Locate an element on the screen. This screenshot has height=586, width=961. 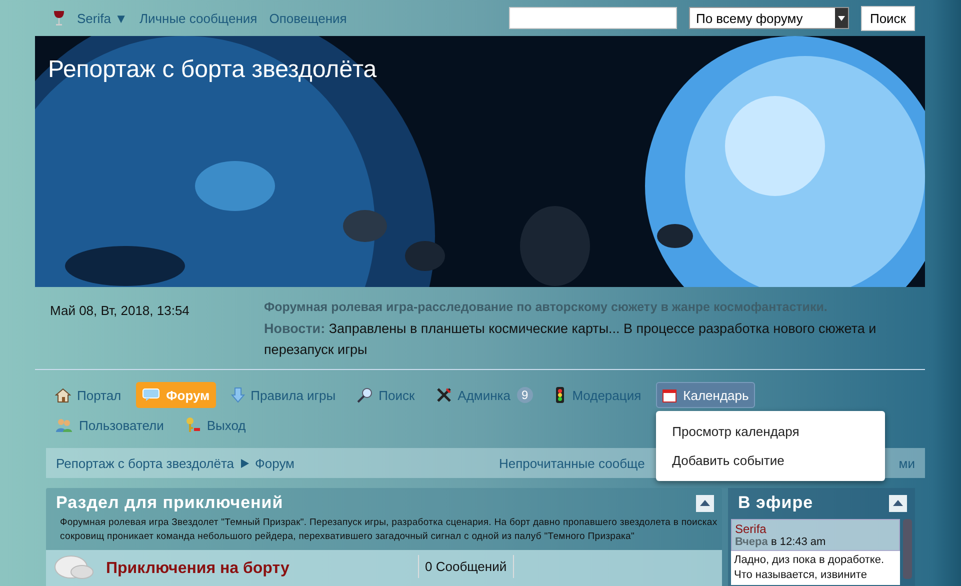
unread-link: Непрочитанные сообще is located at coordinates (572, 463).